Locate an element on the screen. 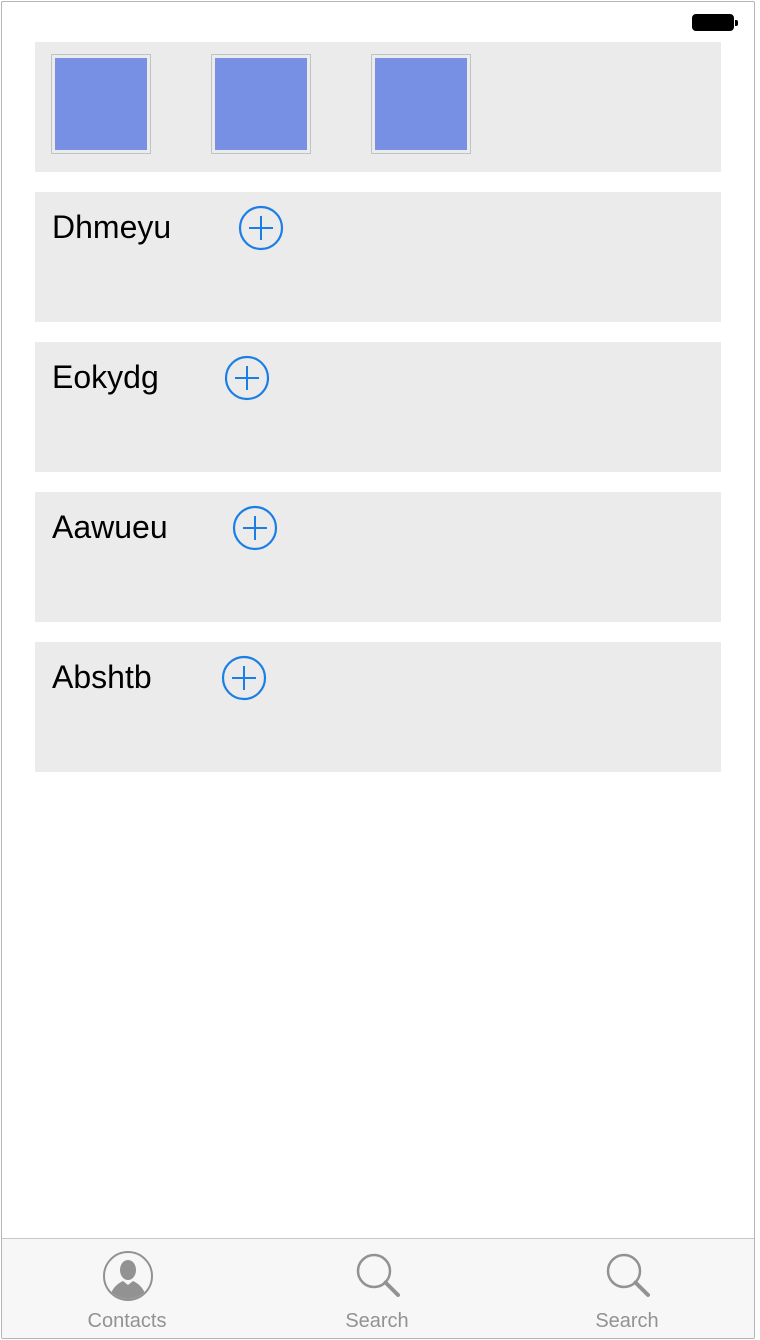 The image size is (760, 1340). row-label: Abshtb is located at coordinates (102, 677).